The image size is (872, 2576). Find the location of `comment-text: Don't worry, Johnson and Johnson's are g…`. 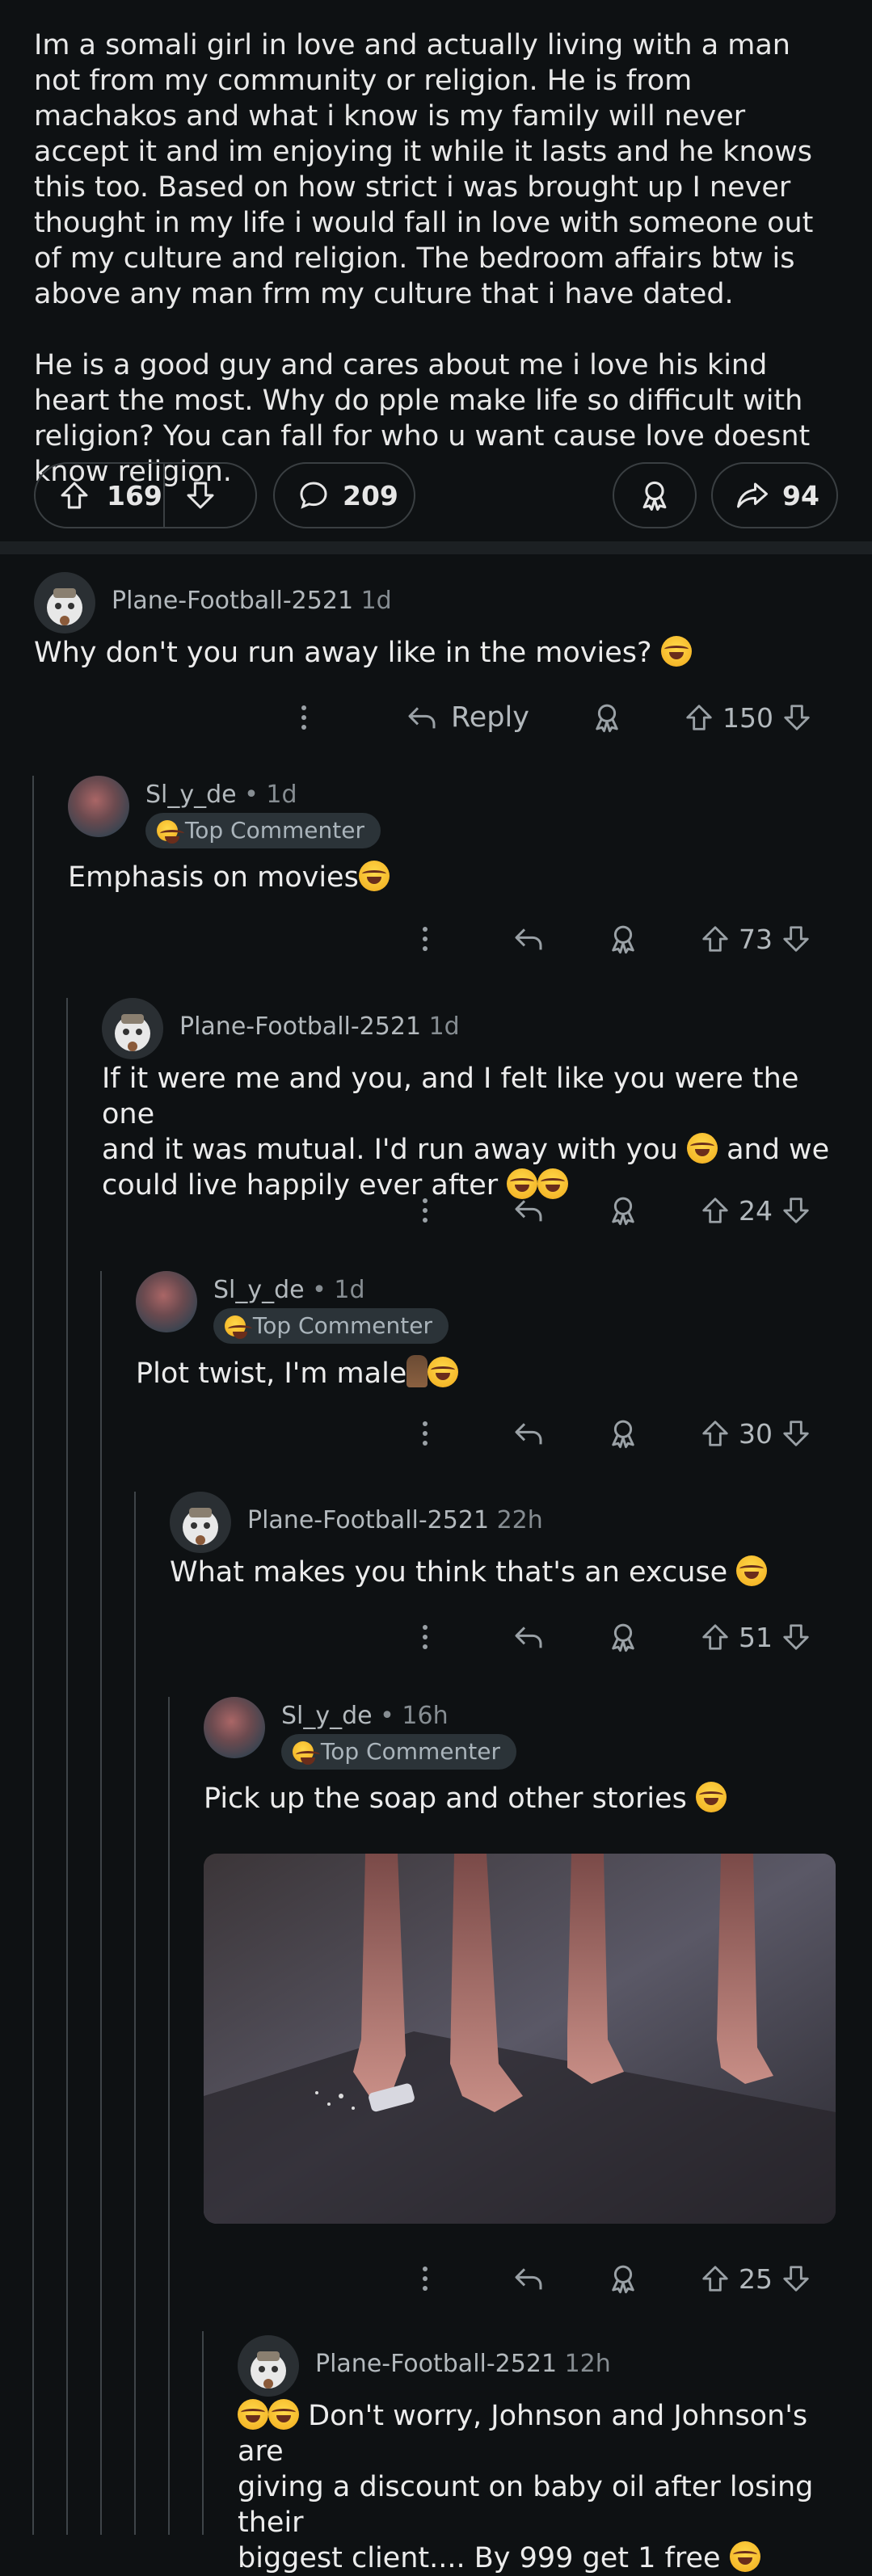

comment-text: Don't worry, Johnson and Johnson's are g… is located at coordinates (545, 2487).